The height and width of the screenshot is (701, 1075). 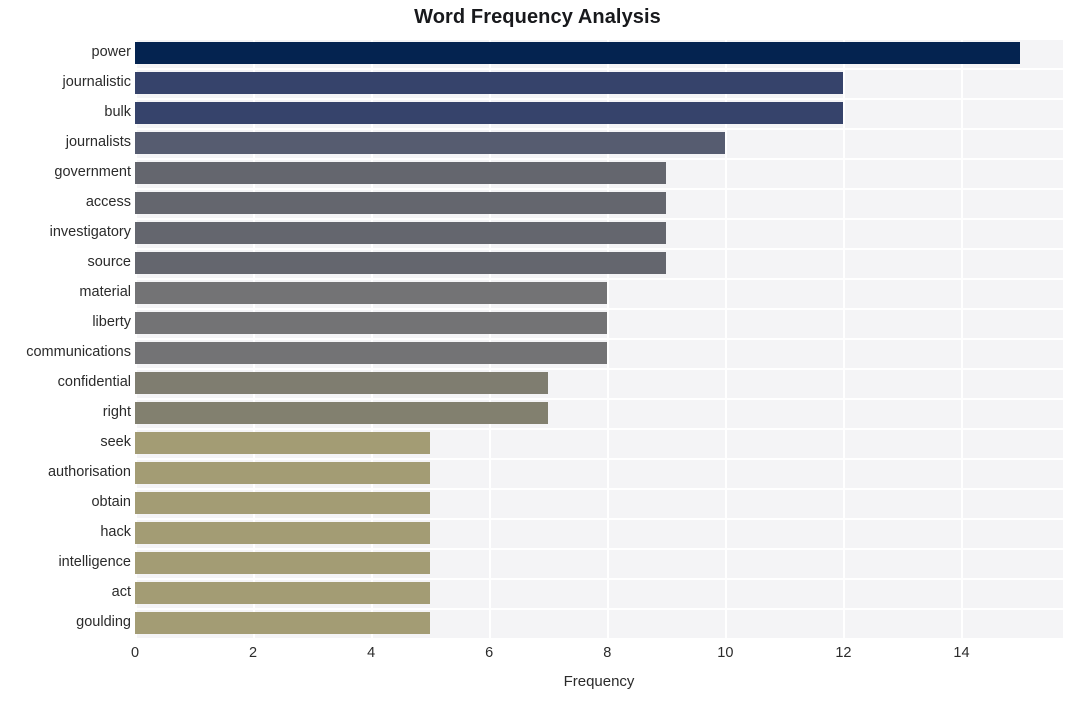 I want to click on y-axis-tick-label: obtain, so click(x=111, y=502).